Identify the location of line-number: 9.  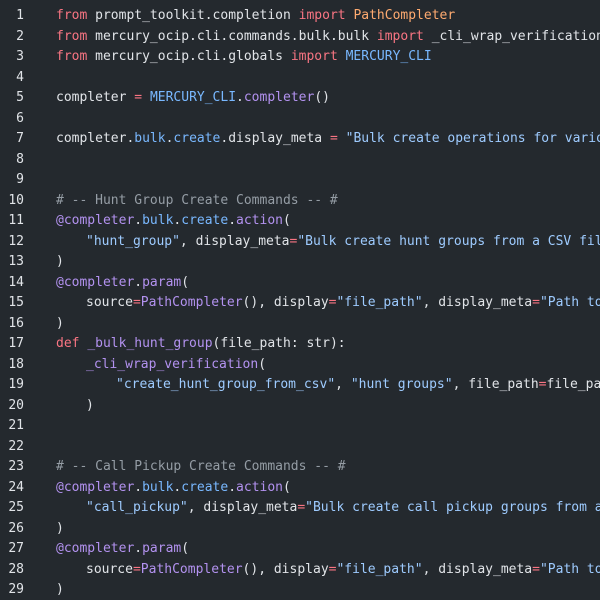
(20, 179).